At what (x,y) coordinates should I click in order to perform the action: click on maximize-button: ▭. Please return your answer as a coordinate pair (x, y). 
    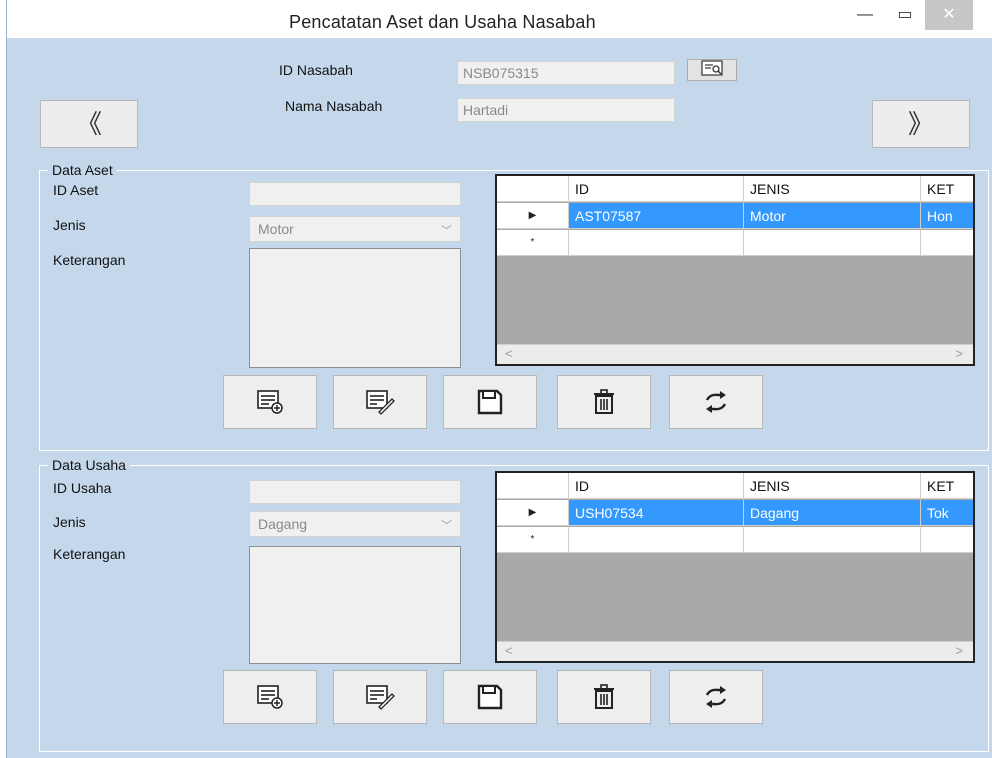
    Looking at the image, I should click on (905, 15).